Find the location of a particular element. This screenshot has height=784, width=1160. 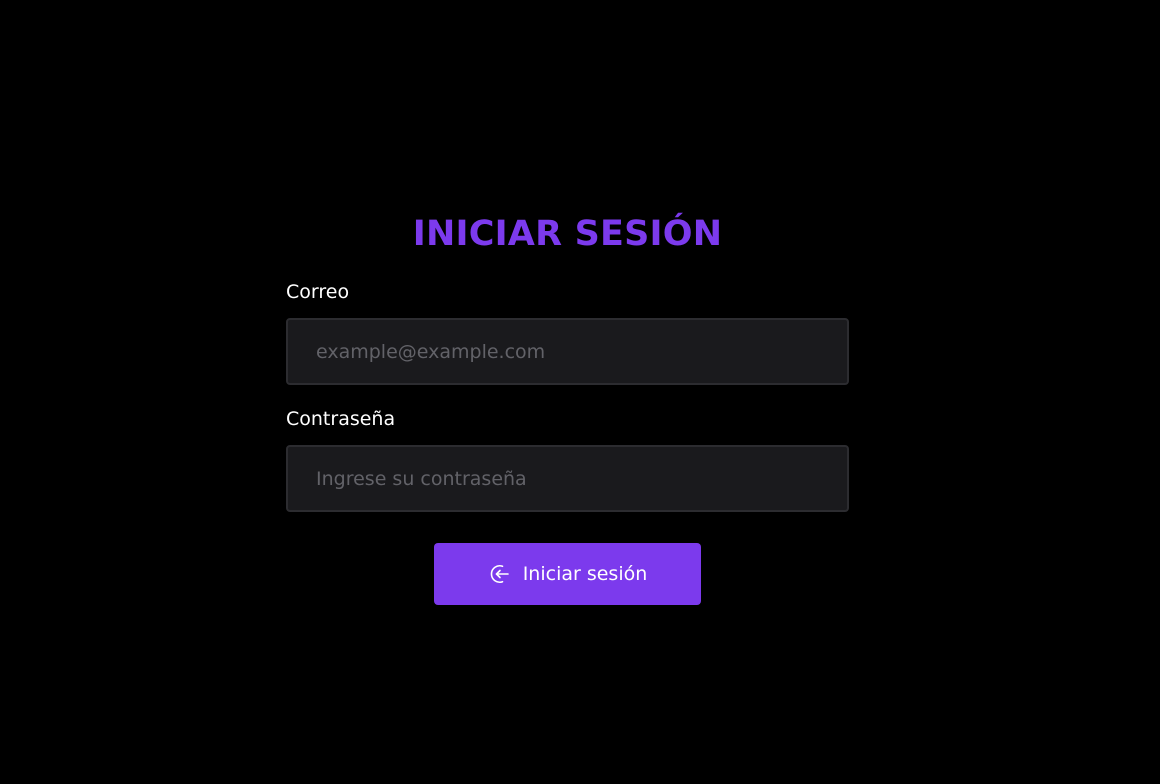

page-title: INICIAR SESIÓN is located at coordinates (567, 234).